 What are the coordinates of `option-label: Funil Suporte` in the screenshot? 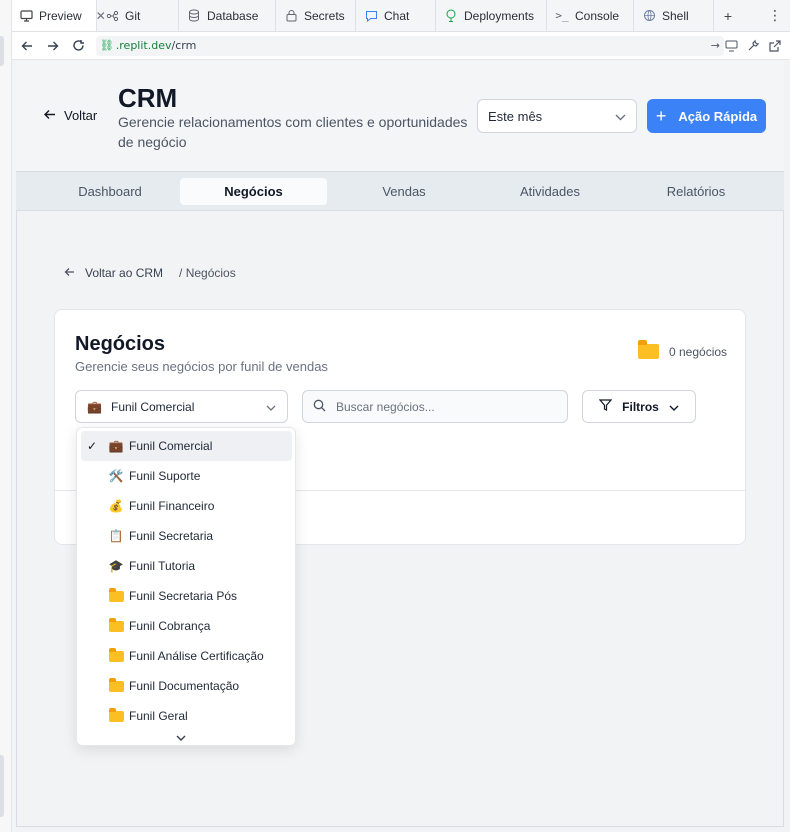 It's located at (165, 476).